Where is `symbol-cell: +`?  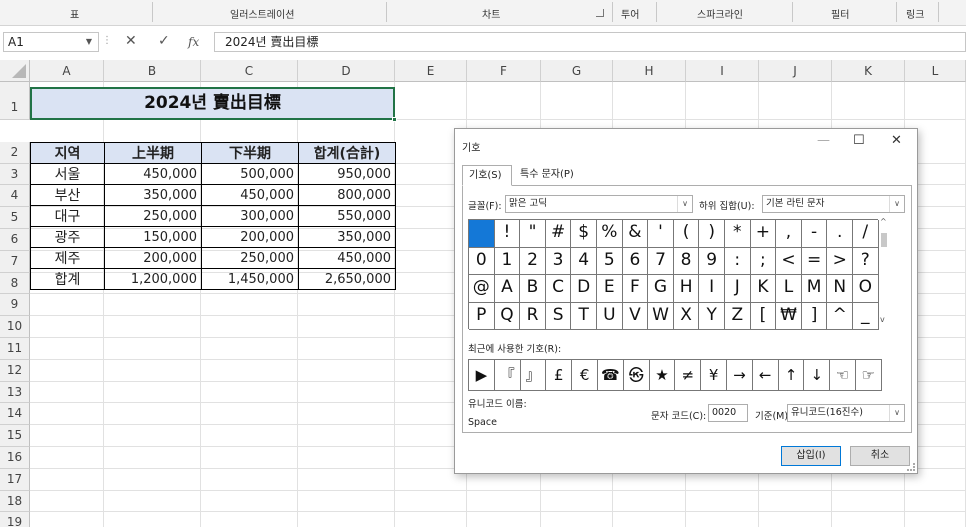
symbol-cell: + is located at coordinates (763, 234).